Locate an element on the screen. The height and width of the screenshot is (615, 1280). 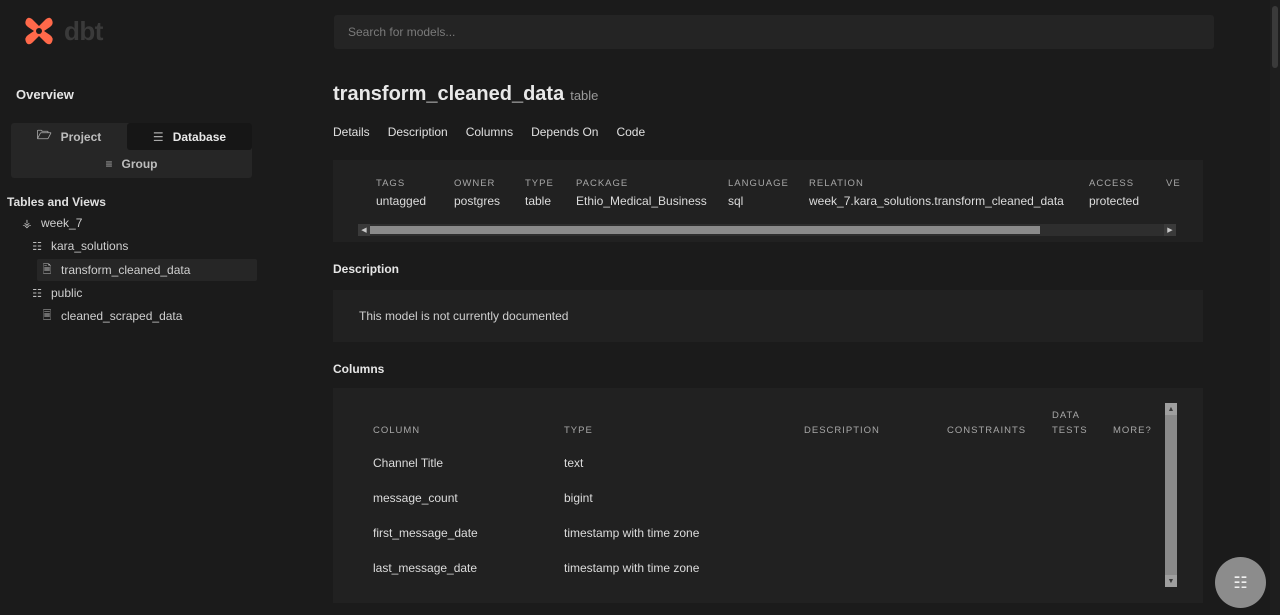
page-scrollbar-thumb is located at coordinates (1275, 37).